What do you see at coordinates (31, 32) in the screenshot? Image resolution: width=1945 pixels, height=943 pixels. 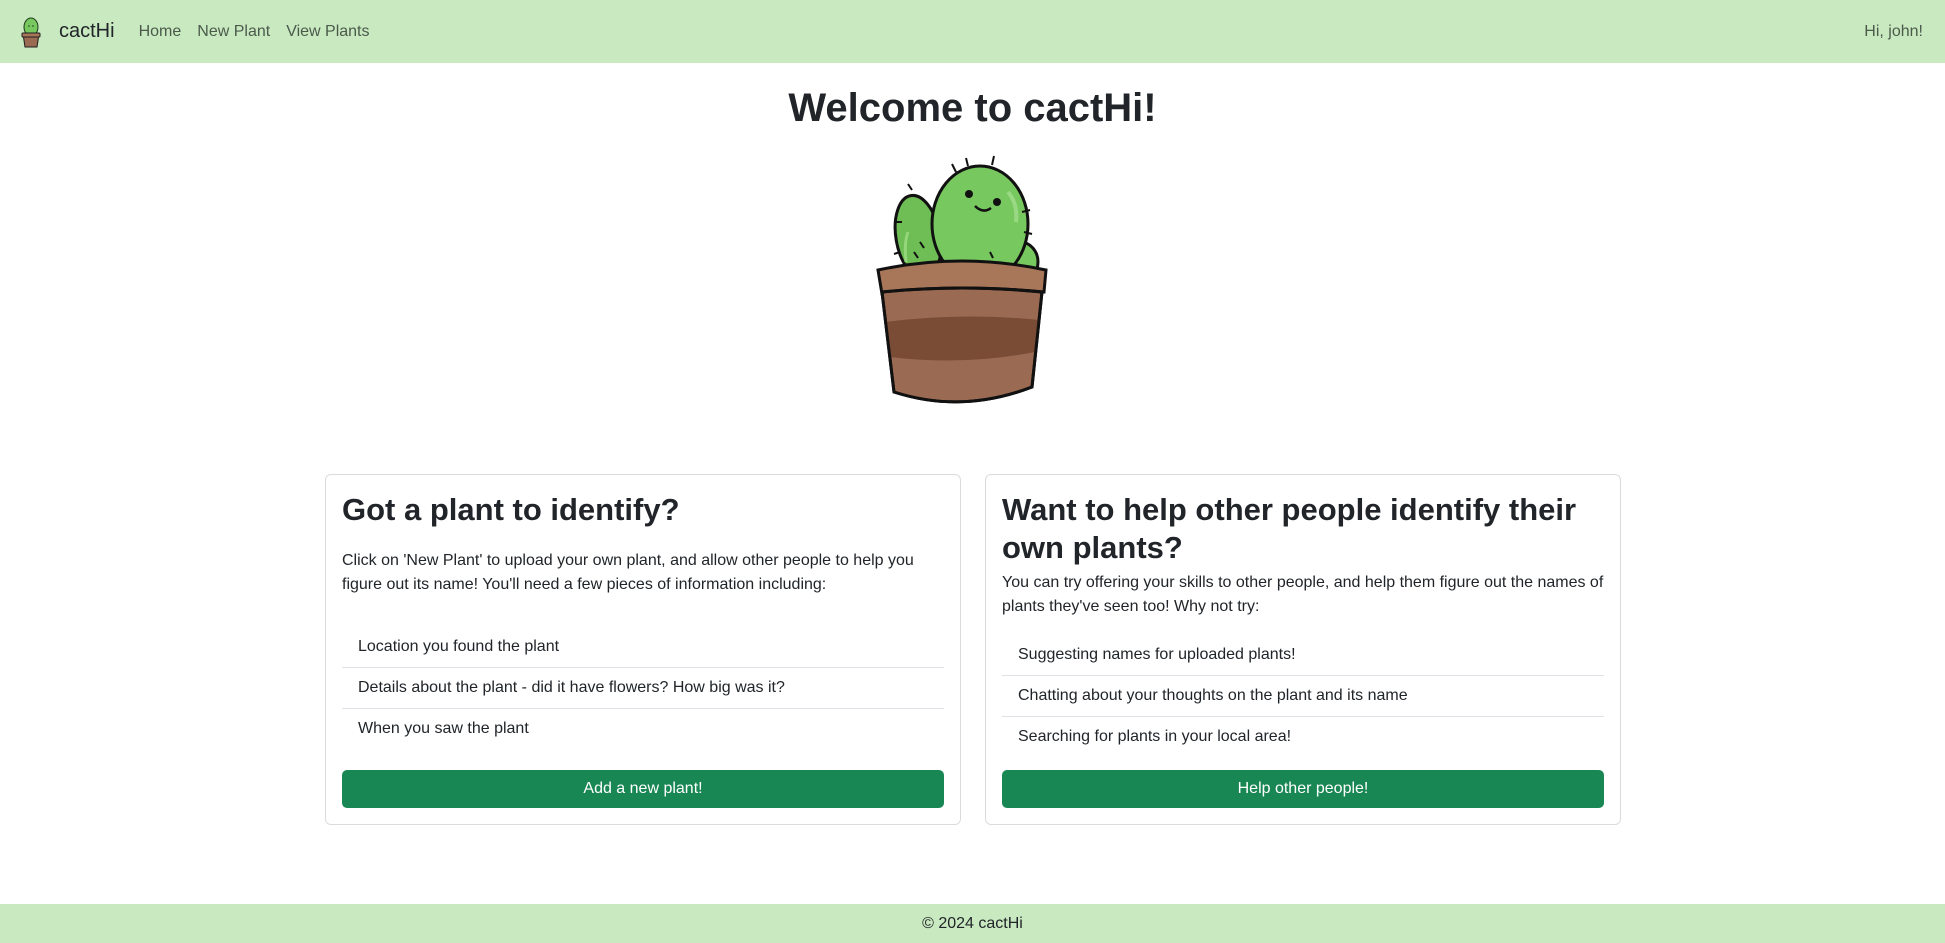 I see `cactus-logo-icon` at bounding box center [31, 32].